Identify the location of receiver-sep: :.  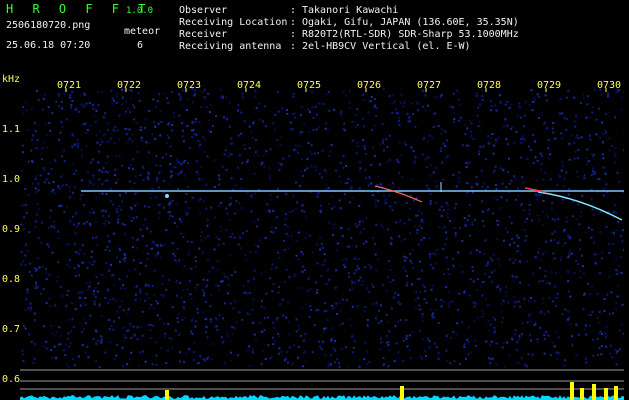
(293, 34).